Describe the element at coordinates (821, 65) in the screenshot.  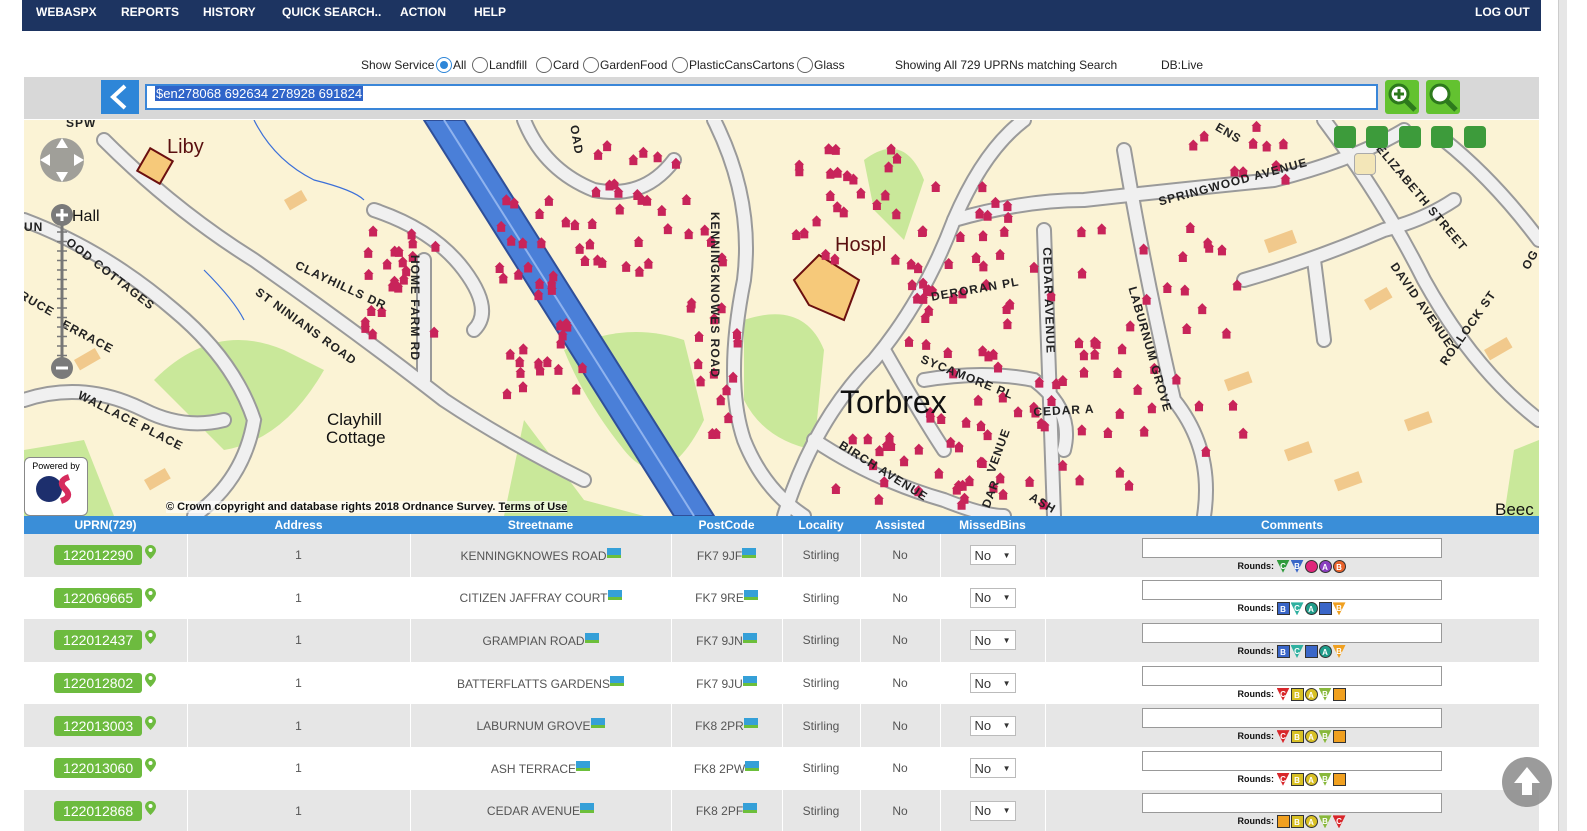
I see `service-radio-glass: Glass` at that location.